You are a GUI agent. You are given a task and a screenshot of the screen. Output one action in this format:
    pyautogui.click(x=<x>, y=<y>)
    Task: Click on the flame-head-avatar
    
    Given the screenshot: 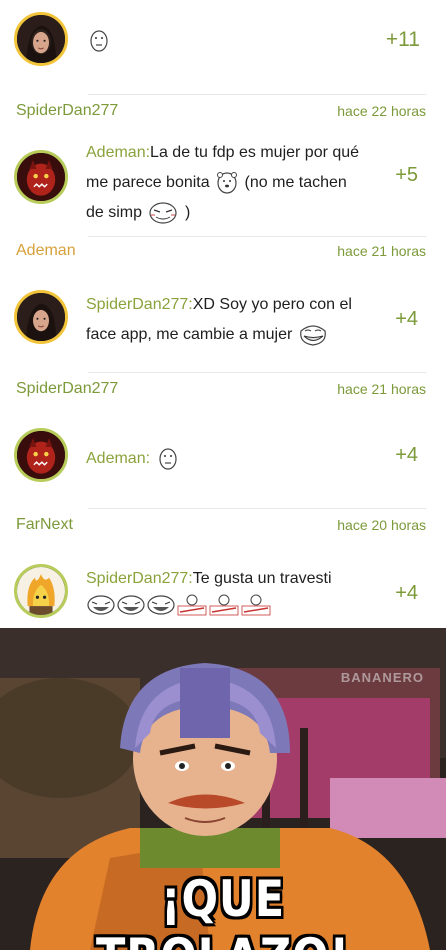 What is the action you would take?
    pyautogui.click(x=41, y=591)
    